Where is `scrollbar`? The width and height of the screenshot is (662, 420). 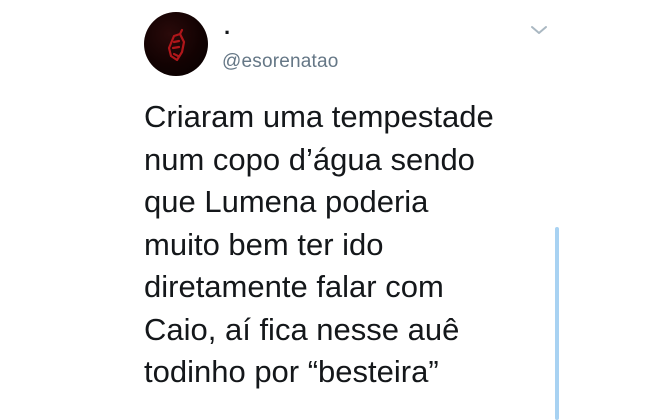
scrollbar is located at coordinates (557, 323).